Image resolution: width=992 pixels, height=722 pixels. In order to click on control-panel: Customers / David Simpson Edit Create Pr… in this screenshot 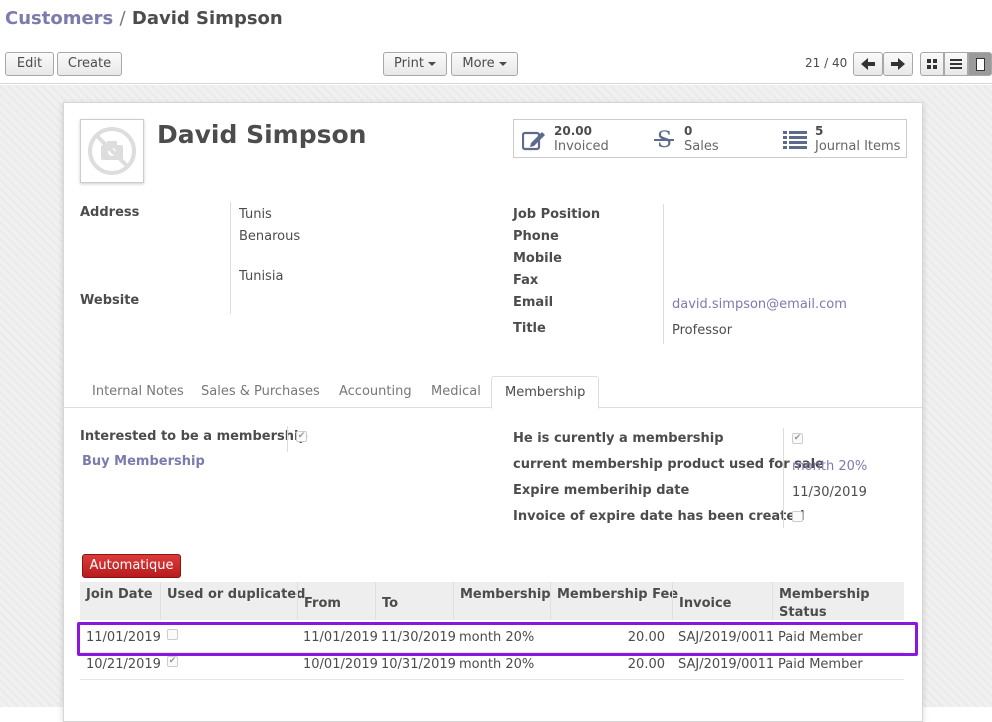, I will do `click(496, 42)`.